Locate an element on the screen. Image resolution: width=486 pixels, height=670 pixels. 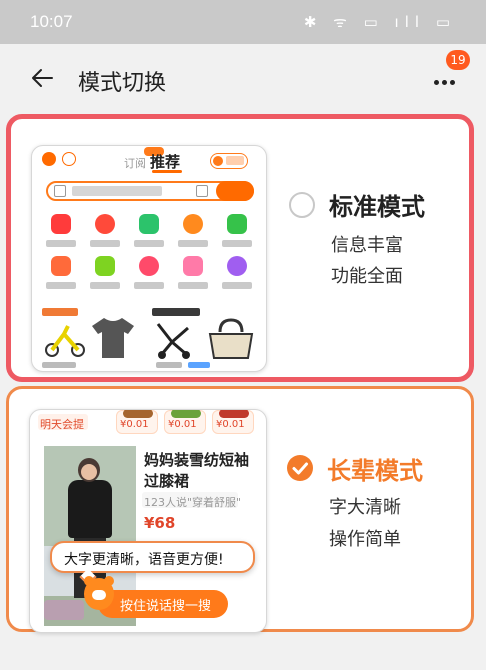
more-menu-button is located at coordinates (444, 82).